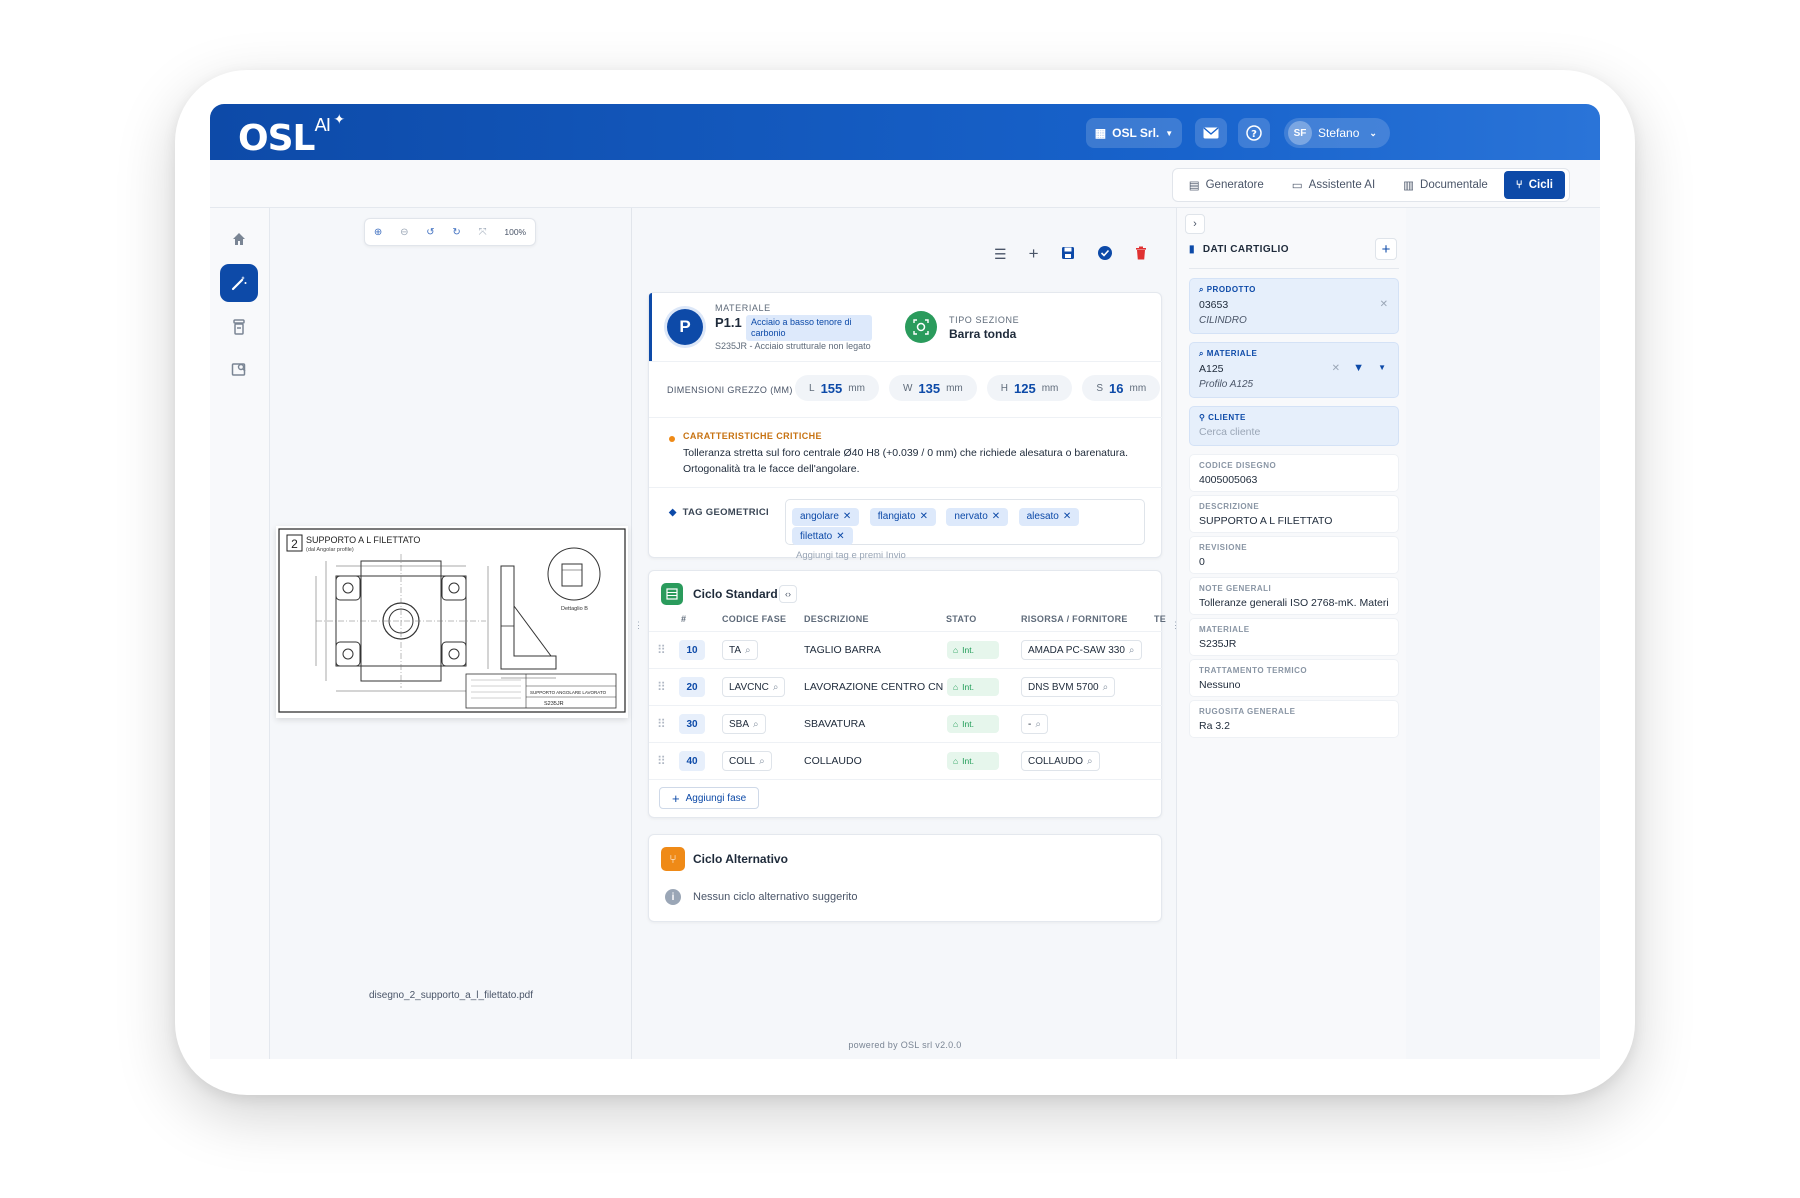  What do you see at coordinates (1226, 185) in the screenshot?
I see `tab-generatore: ▤ Generatore` at bounding box center [1226, 185].